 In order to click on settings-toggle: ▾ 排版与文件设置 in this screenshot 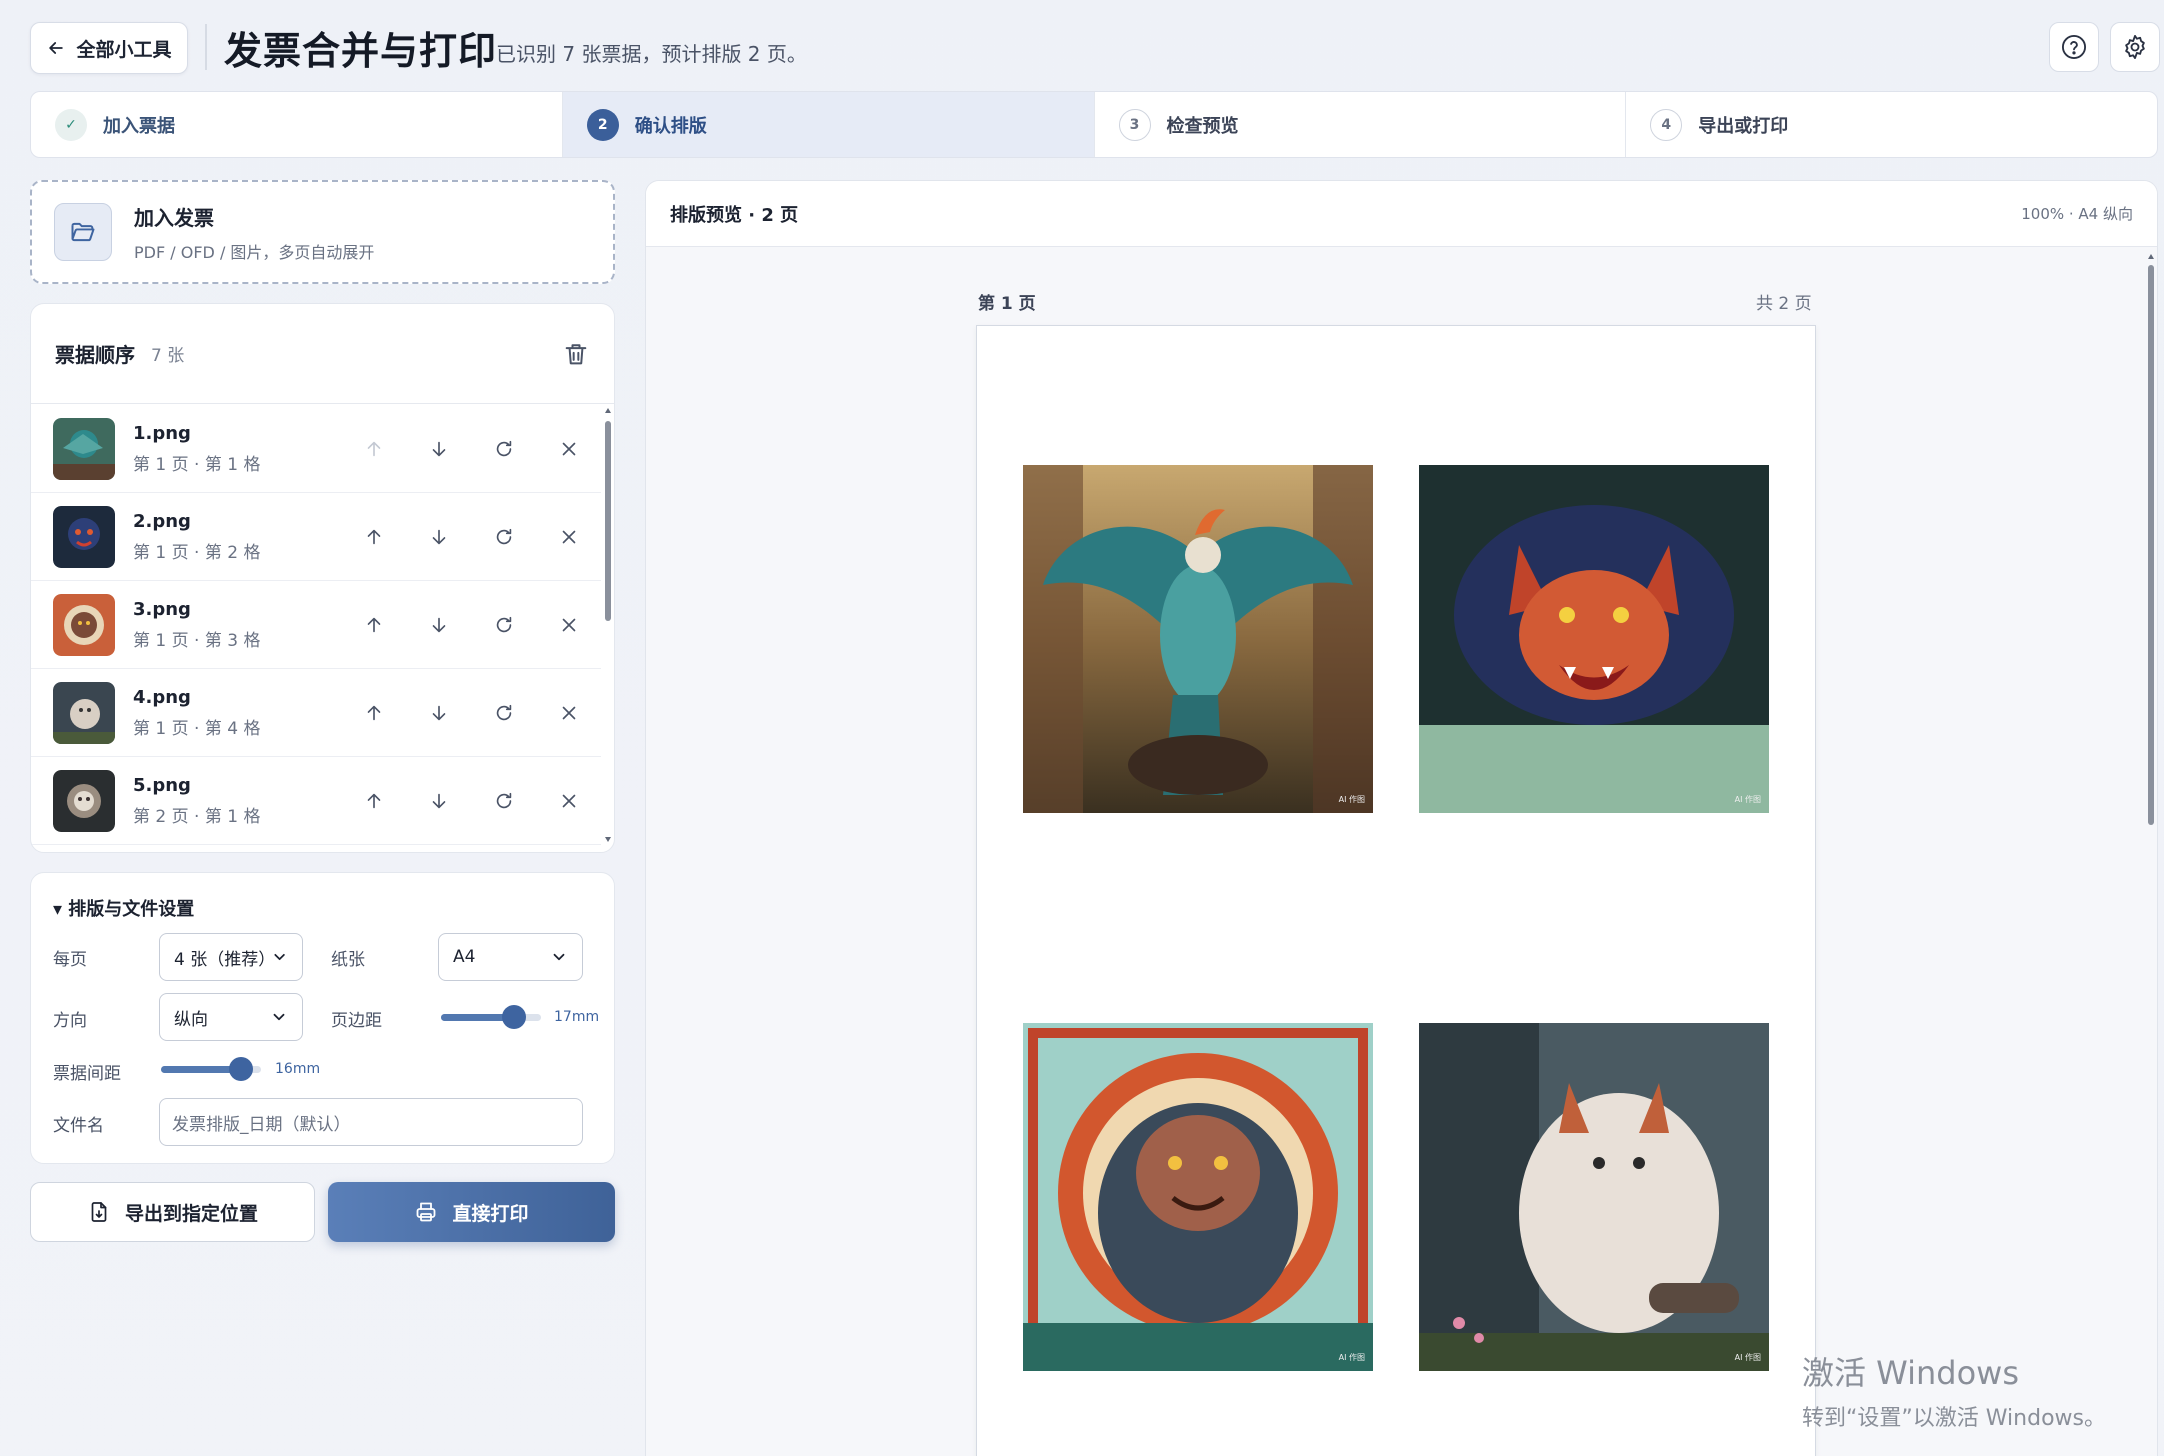, I will do `click(123, 908)`.